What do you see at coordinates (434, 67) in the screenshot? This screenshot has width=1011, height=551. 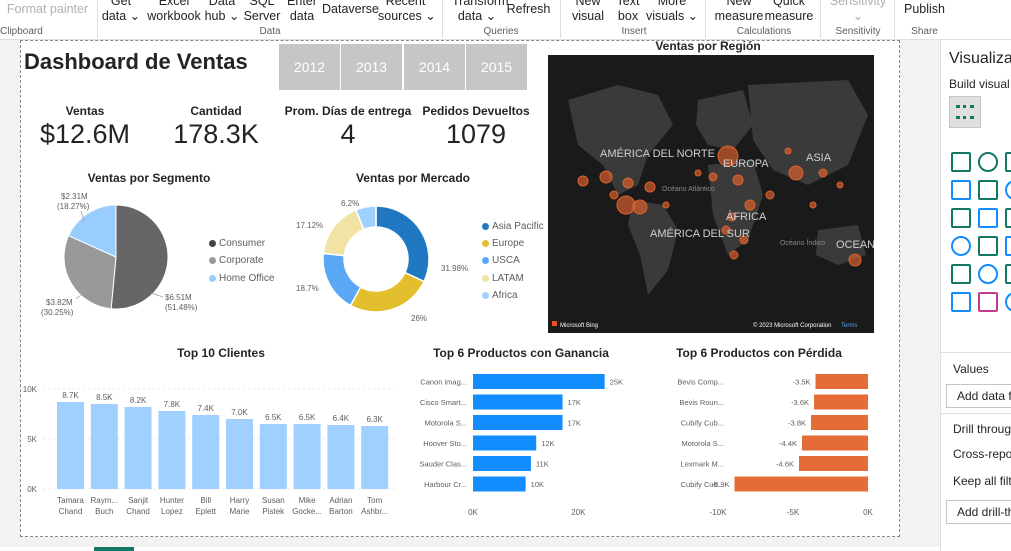 I see `year-slicer-2014: 2014` at bounding box center [434, 67].